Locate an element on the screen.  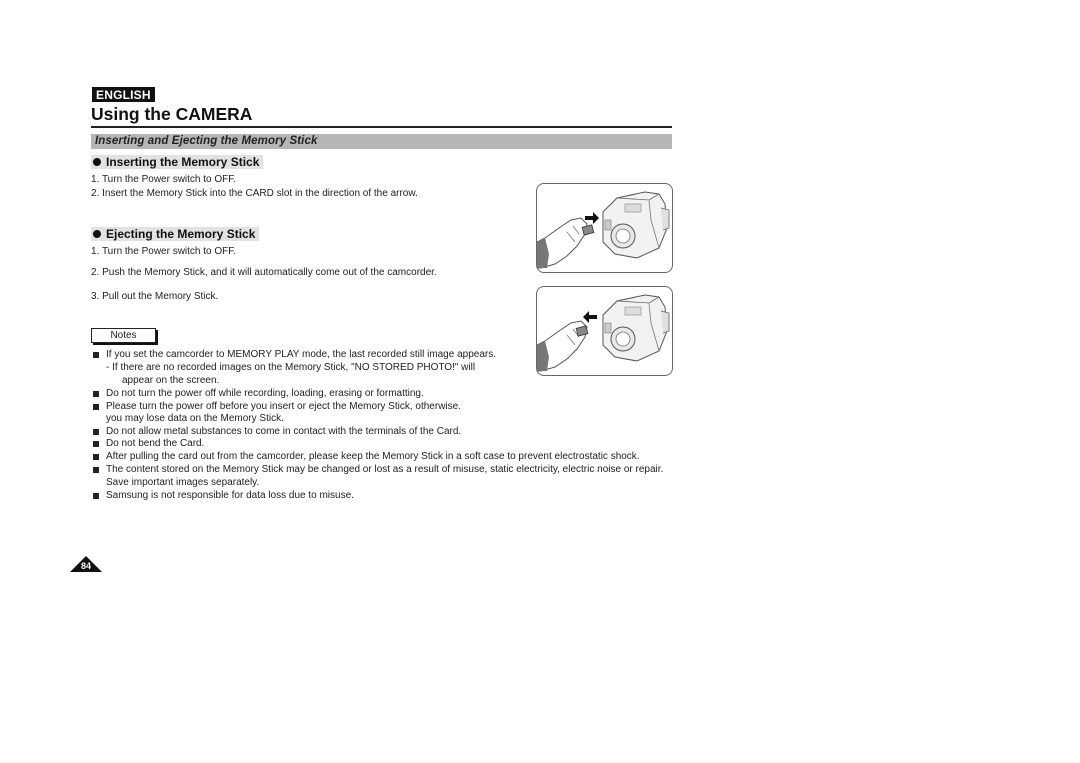
ejecting-heading-text: Ejecting the Memory Stick is located at coordinates (181, 234).